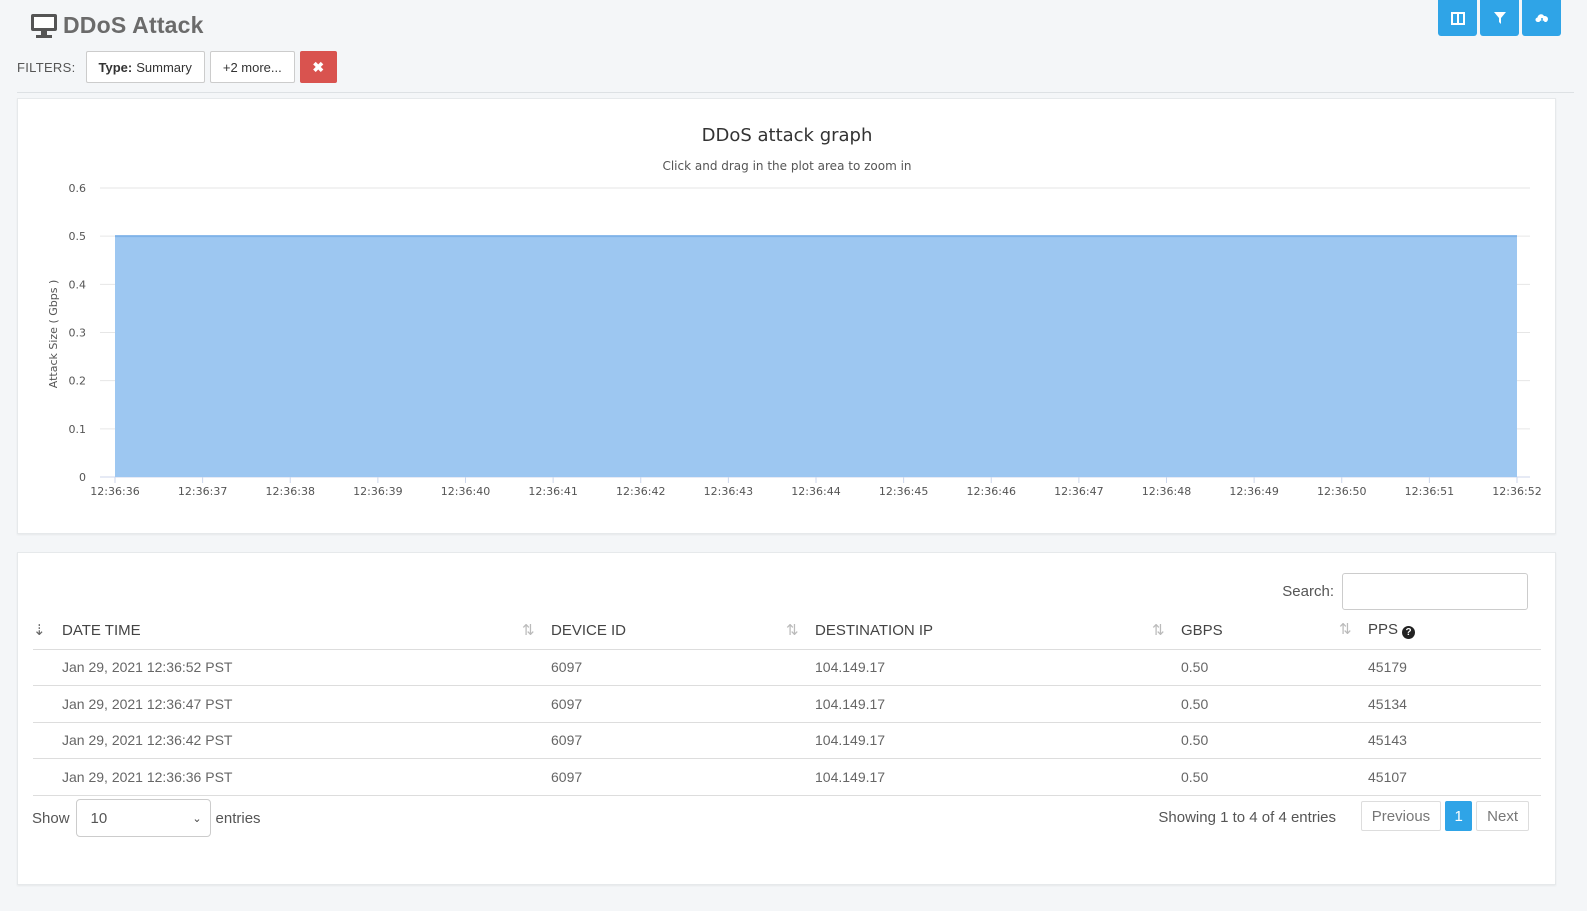  I want to click on page-size-control: Show 10 ⌄ entries, so click(146, 818).